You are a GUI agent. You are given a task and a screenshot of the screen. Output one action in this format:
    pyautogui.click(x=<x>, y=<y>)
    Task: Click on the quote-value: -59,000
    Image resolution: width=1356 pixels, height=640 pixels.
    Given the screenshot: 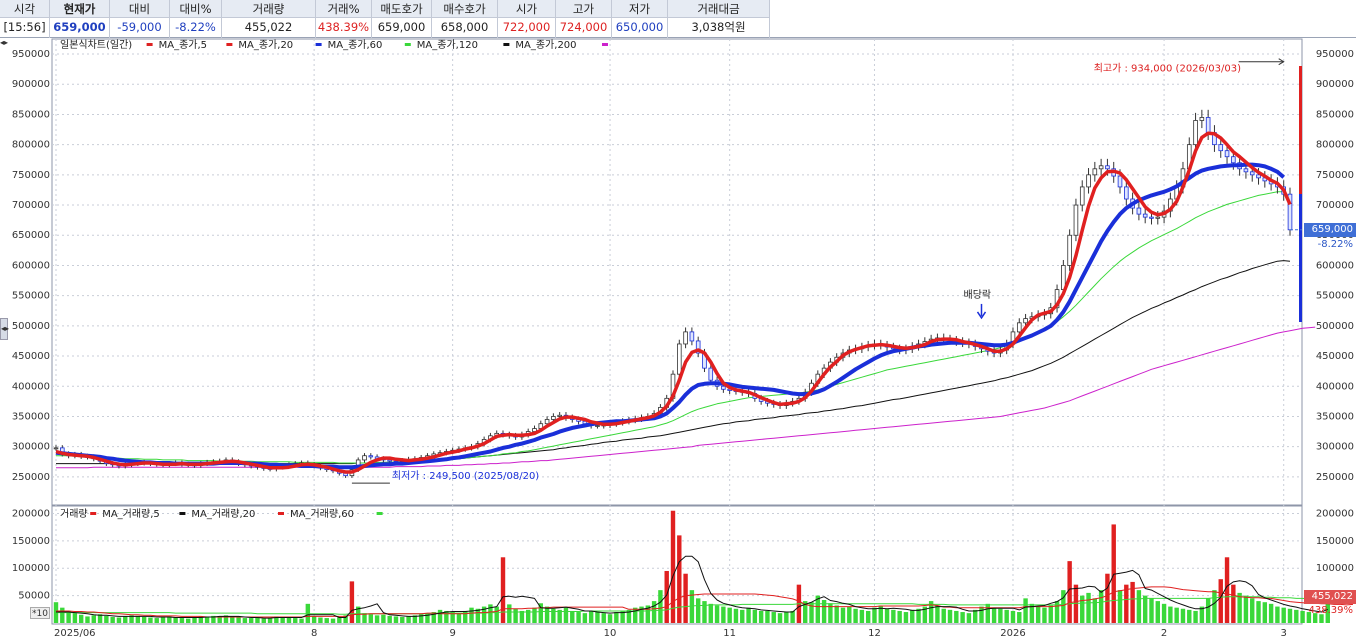 What is the action you would take?
    pyautogui.click(x=139, y=27)
    